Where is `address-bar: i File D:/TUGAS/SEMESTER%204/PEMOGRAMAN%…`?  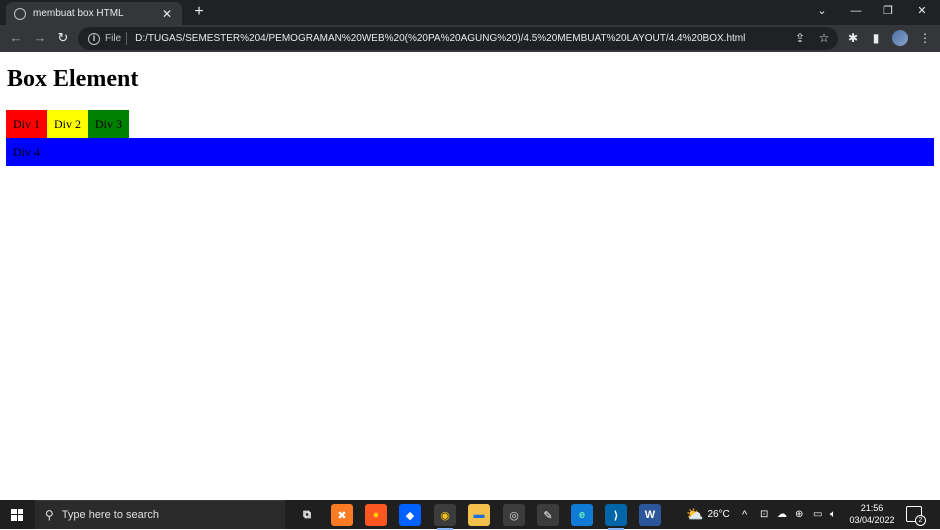 address-bar: i File D:/TUGAS/SEMESTER%204/PEMOGRAMAN%… is located at coordinates (458, 38).